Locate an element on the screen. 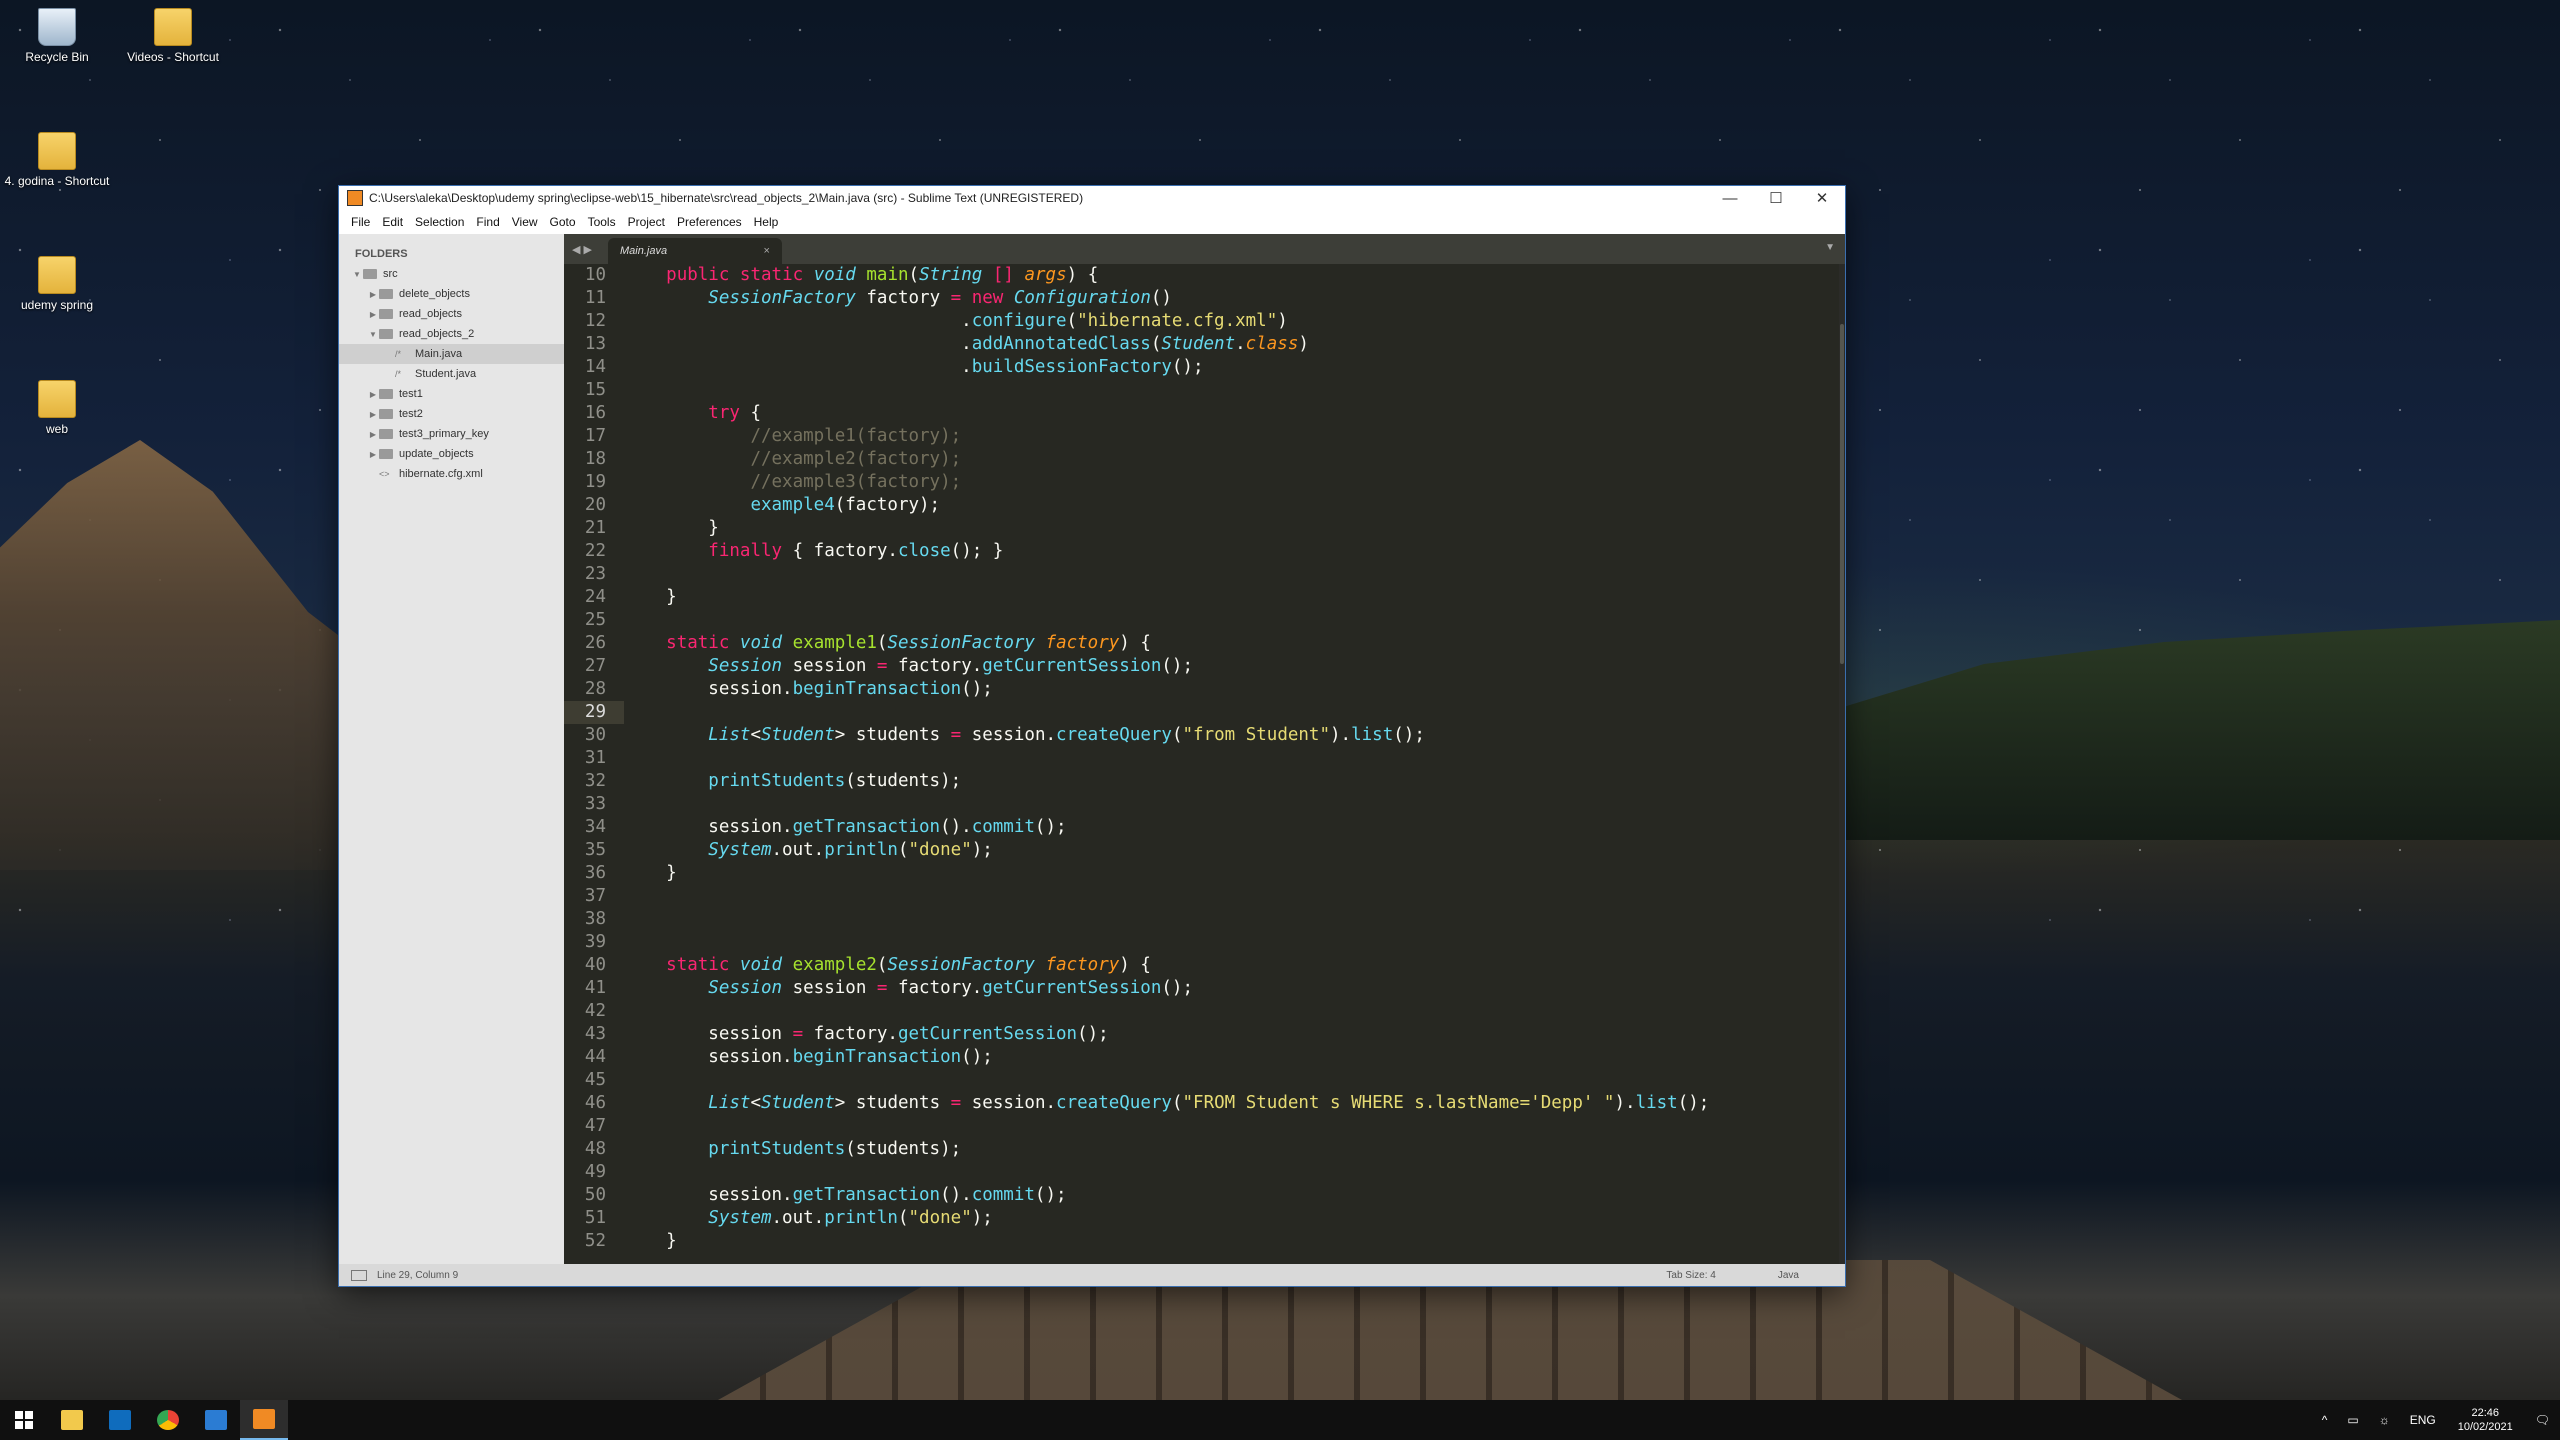 The height and width of the screenshot is (1440, 2560). menu-help: Help is located at coordinates (766, 222).